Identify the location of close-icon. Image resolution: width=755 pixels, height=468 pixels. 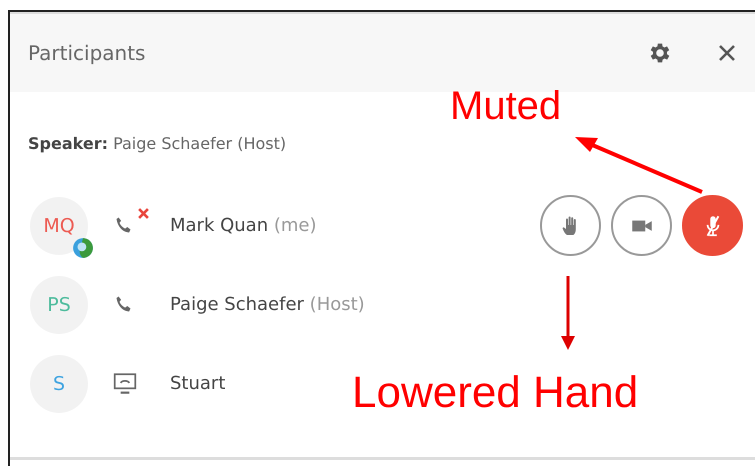
(727, 53).